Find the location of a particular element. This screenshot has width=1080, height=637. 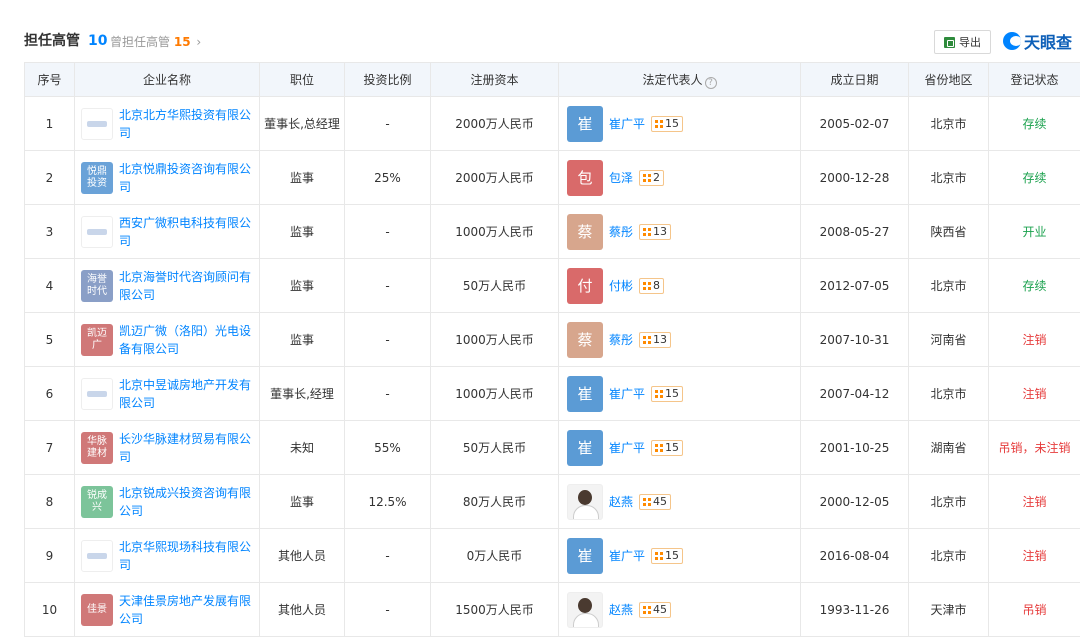

legal-rep-avatar: 包 is located at coordinates (585, 177).